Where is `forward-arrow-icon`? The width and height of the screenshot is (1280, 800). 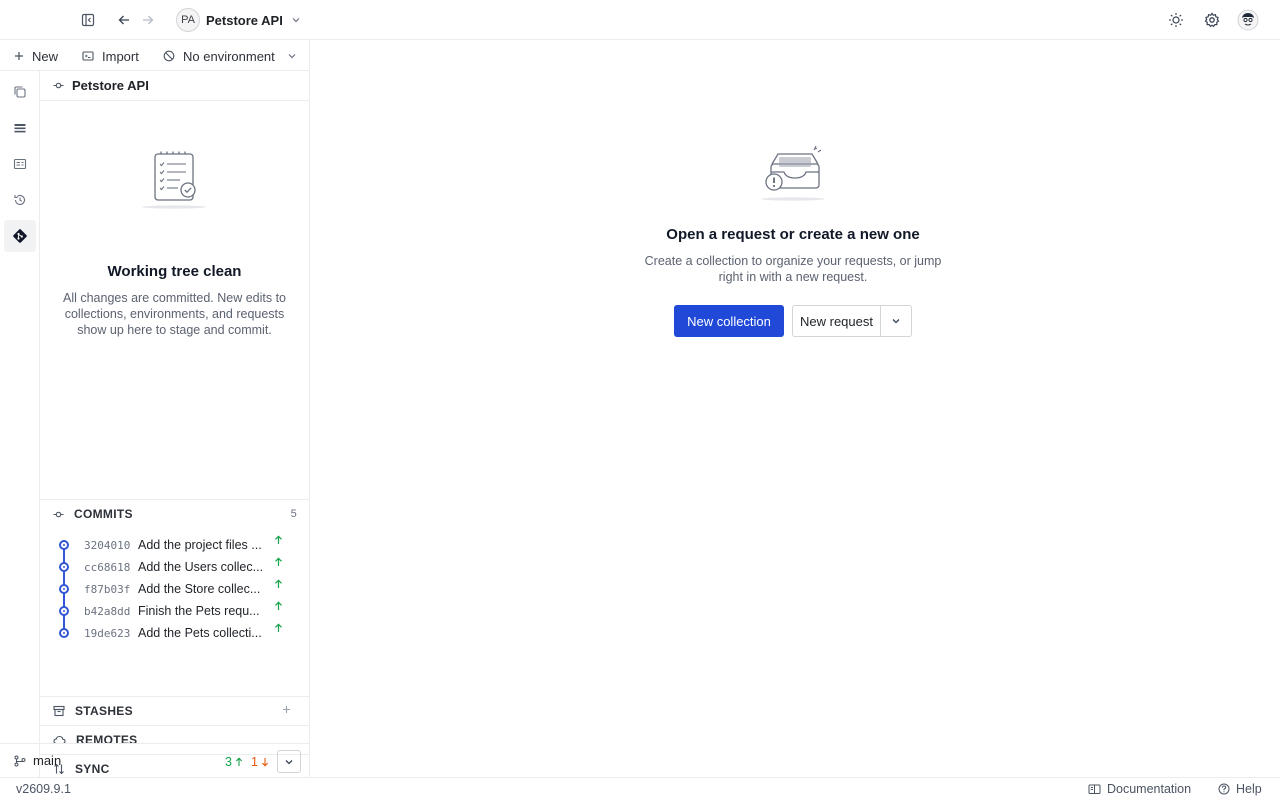
forward-arrow-icon is located at coordinates (148, 20).